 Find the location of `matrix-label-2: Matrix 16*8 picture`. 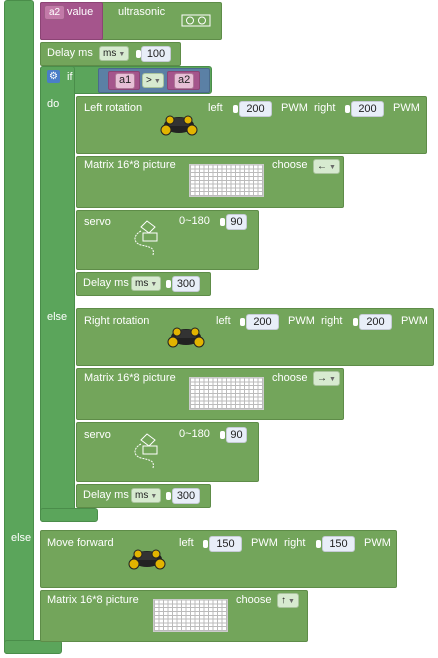

matrix-label-2: Matrix 16*8 picture is located at coordinates (130, 378).